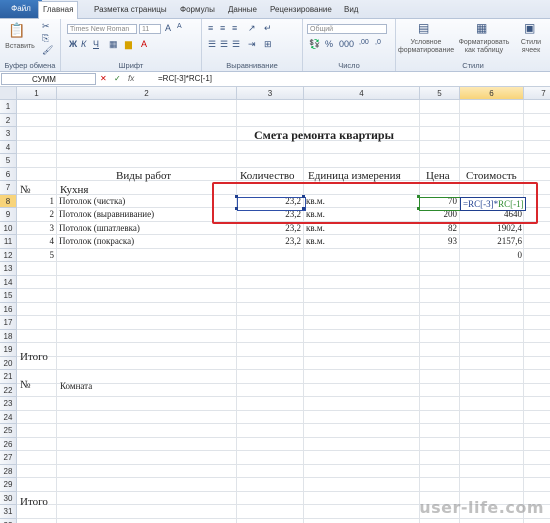 The width and height of the screenshot is (550, 523). Describe the element at coordinates (242, 9) in the screenshot. I see `tab-data: Данные` at that location.